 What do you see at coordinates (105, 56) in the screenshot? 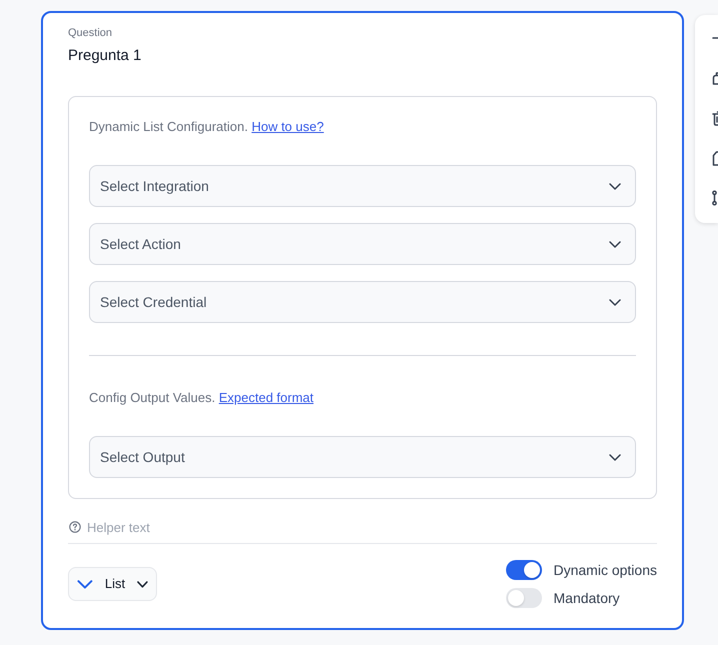
I see `question-title: Pregunta 1` at bounding box center [105, 56].